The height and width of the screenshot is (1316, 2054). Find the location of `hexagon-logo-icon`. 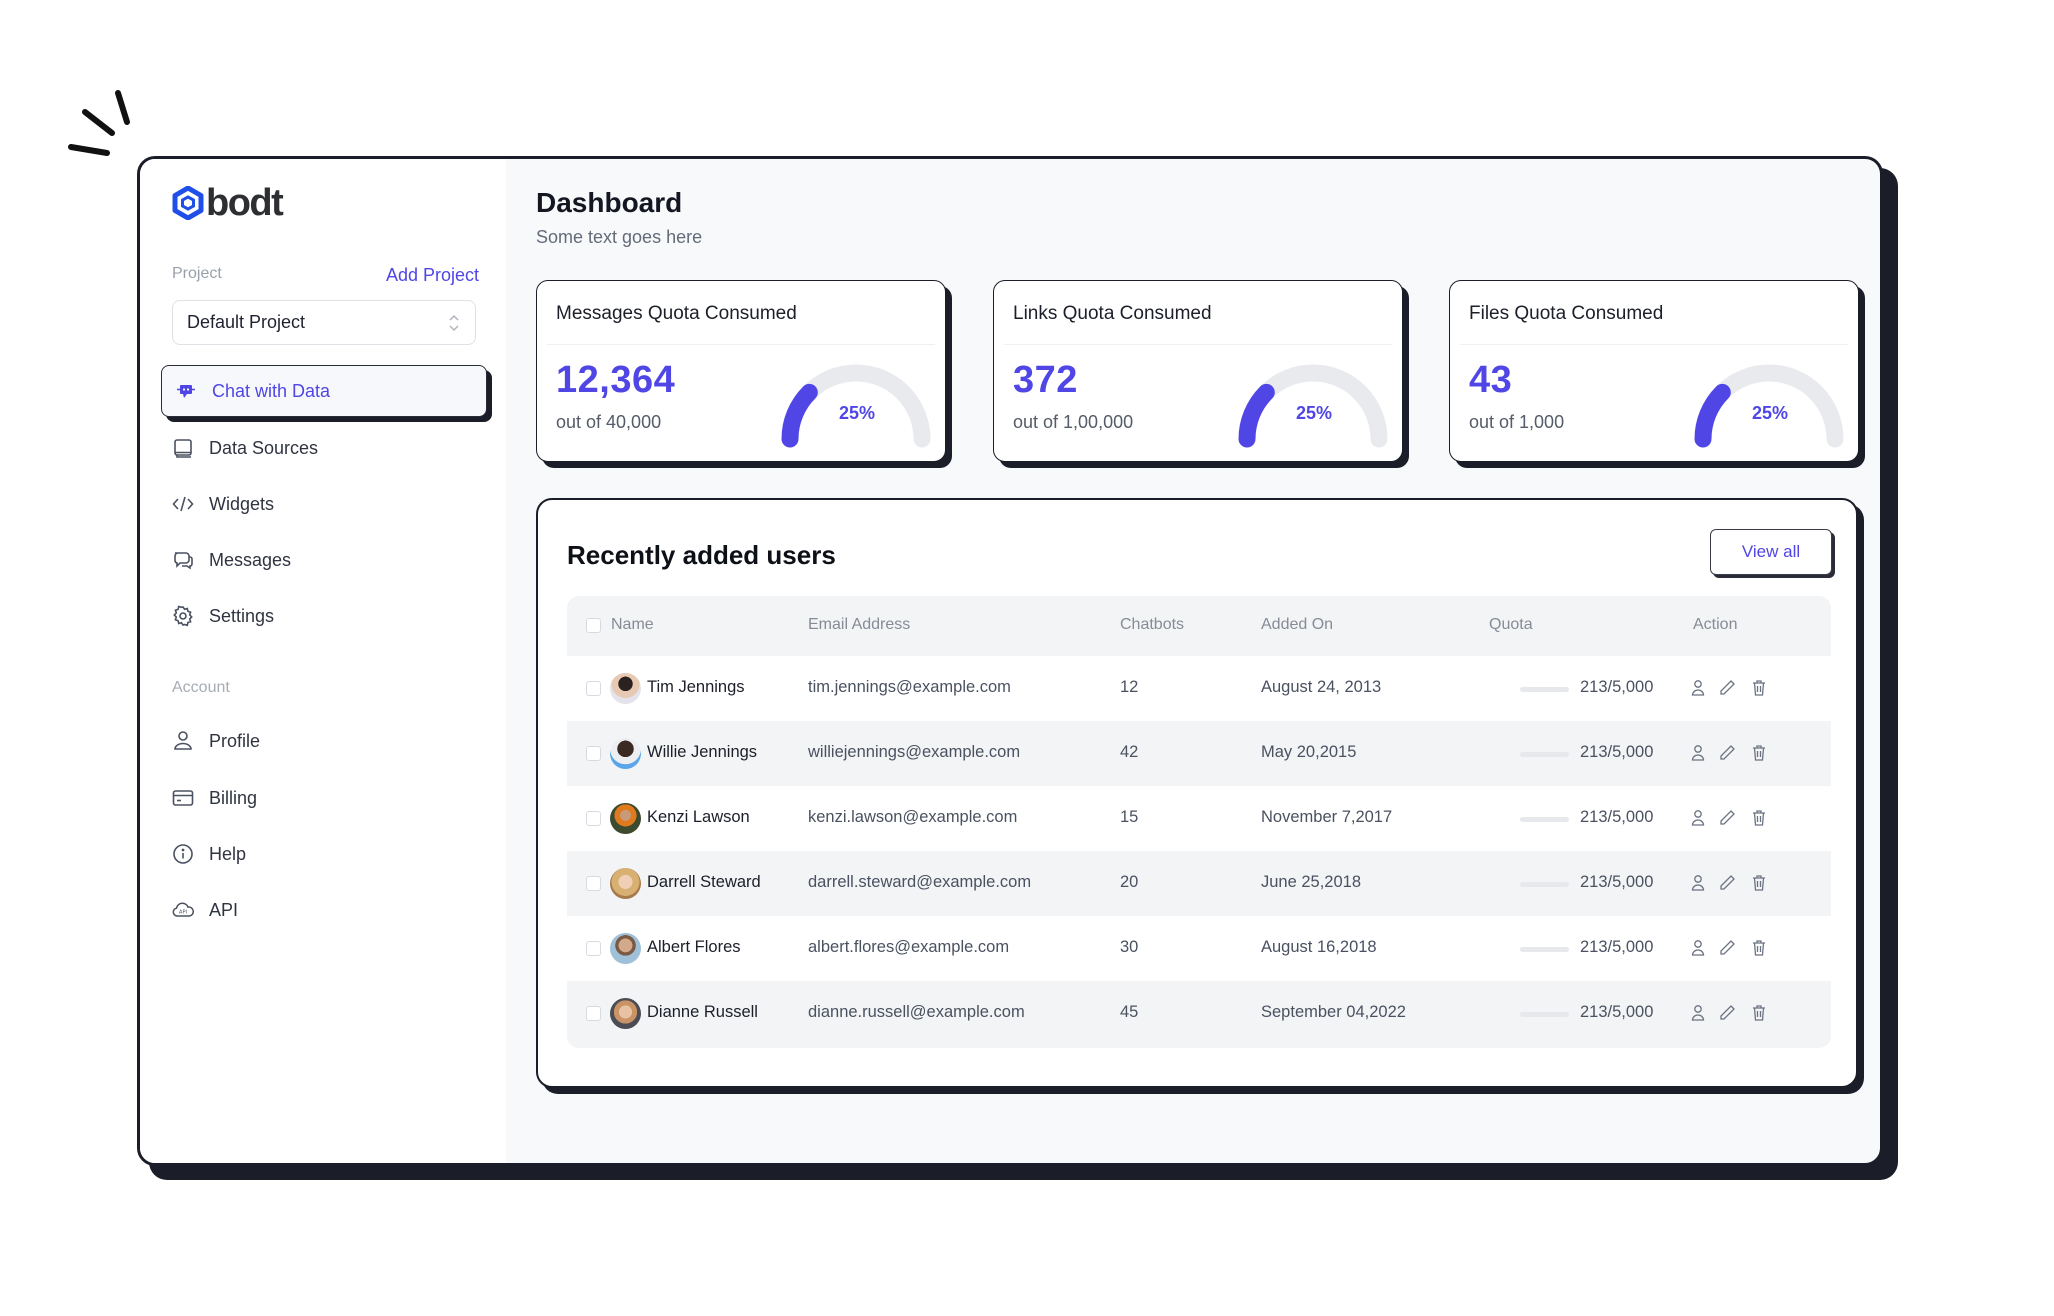

hexagon-logo-icon is located at coordinates (188, 203).